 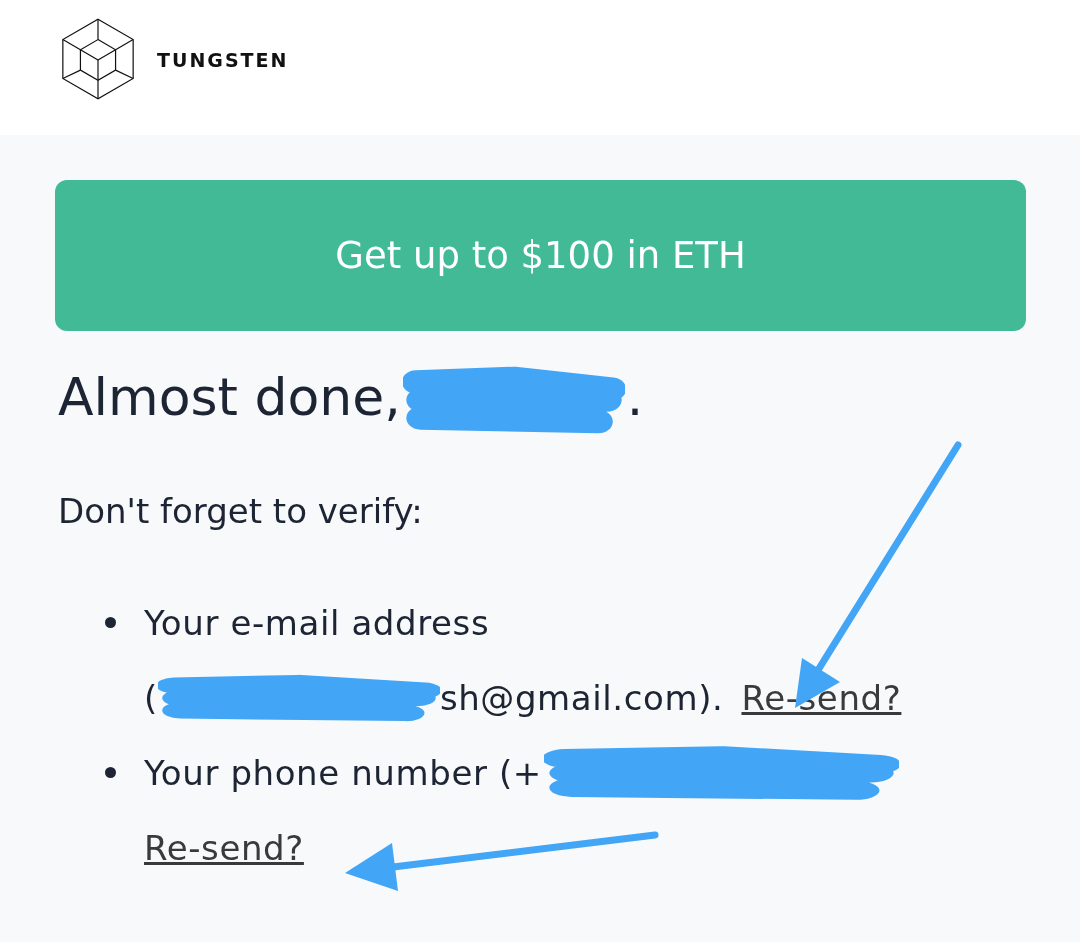 What do you see at coordinates (98, 58) in the screenshot?
I see `cube-logo-icon` at bounding box center [98, 58].